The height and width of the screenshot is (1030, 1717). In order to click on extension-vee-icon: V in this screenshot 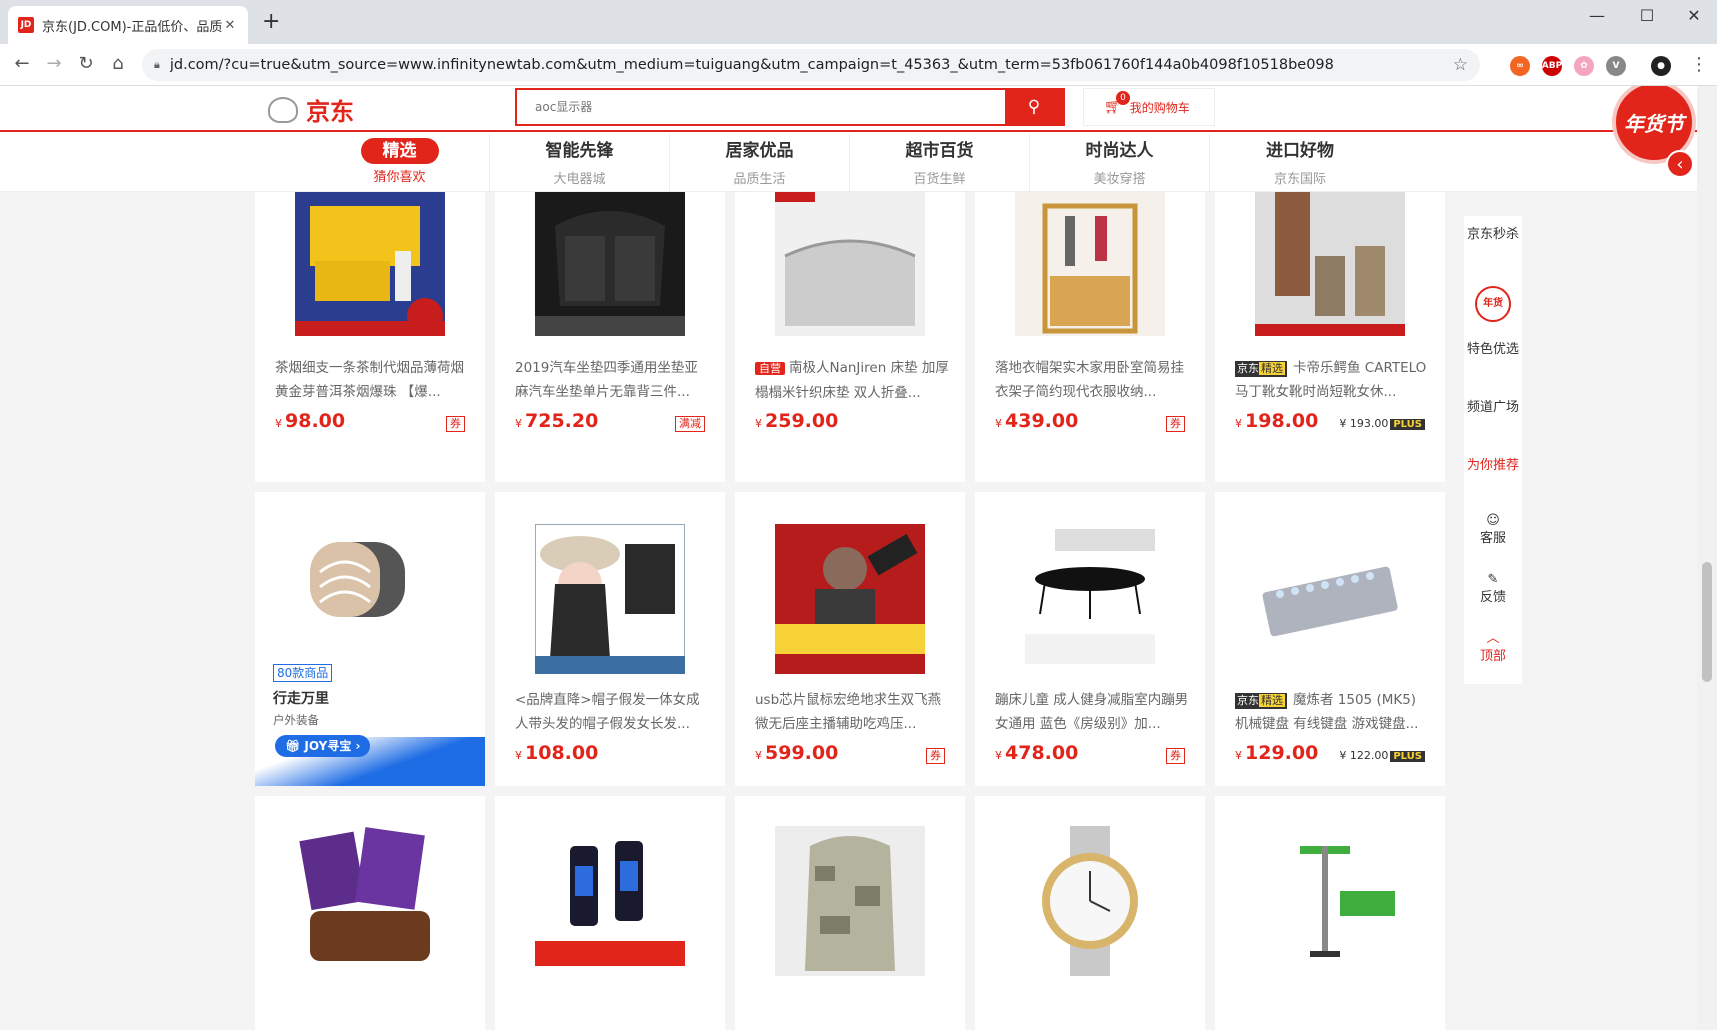, I will do `click(1616, 66)`.